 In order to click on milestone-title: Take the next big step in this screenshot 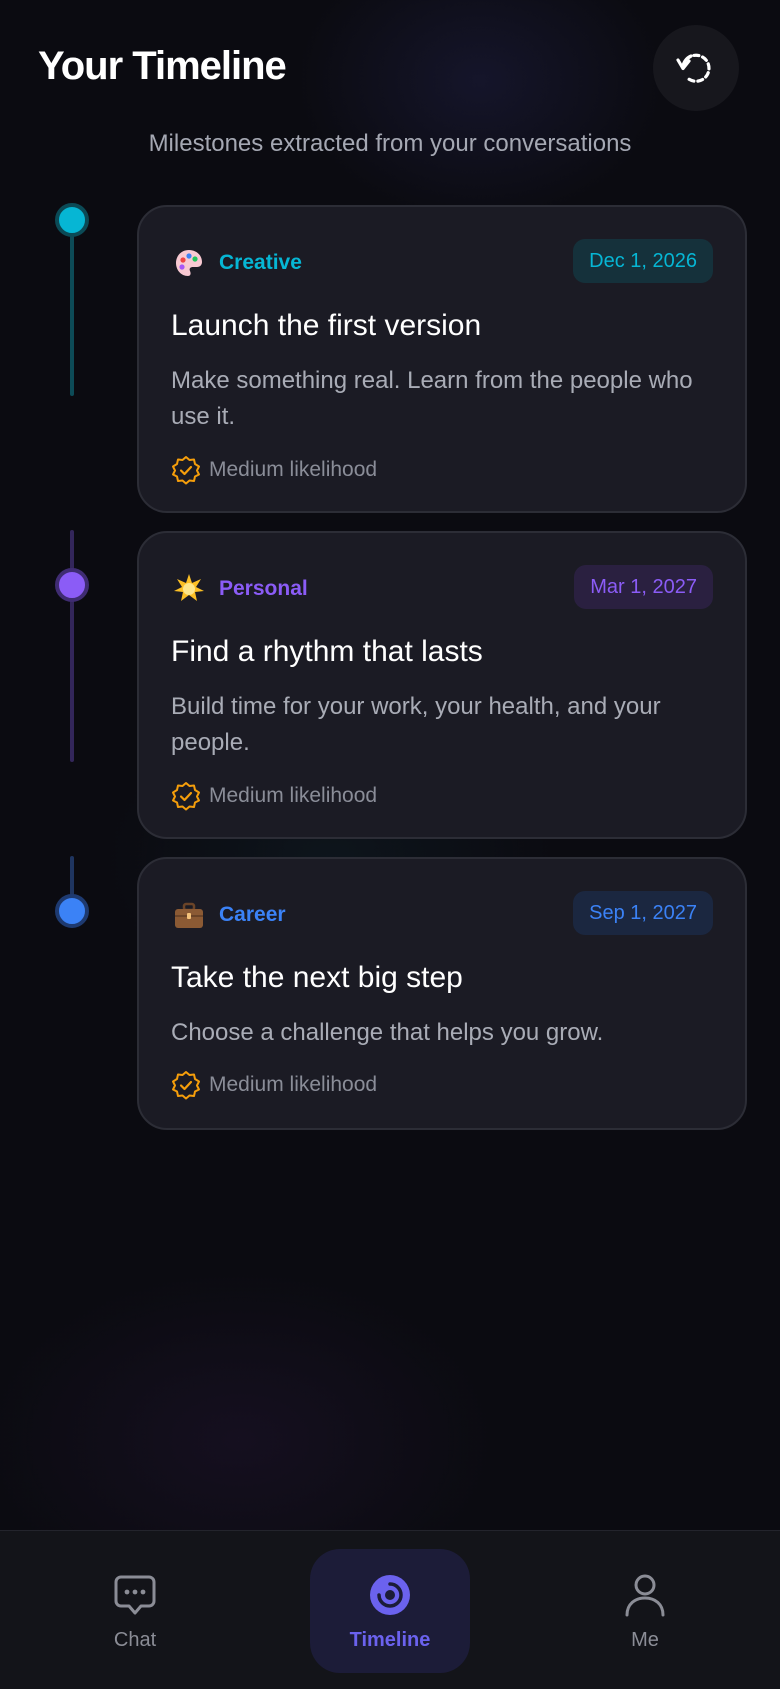, I will do `click(317, 977)`.